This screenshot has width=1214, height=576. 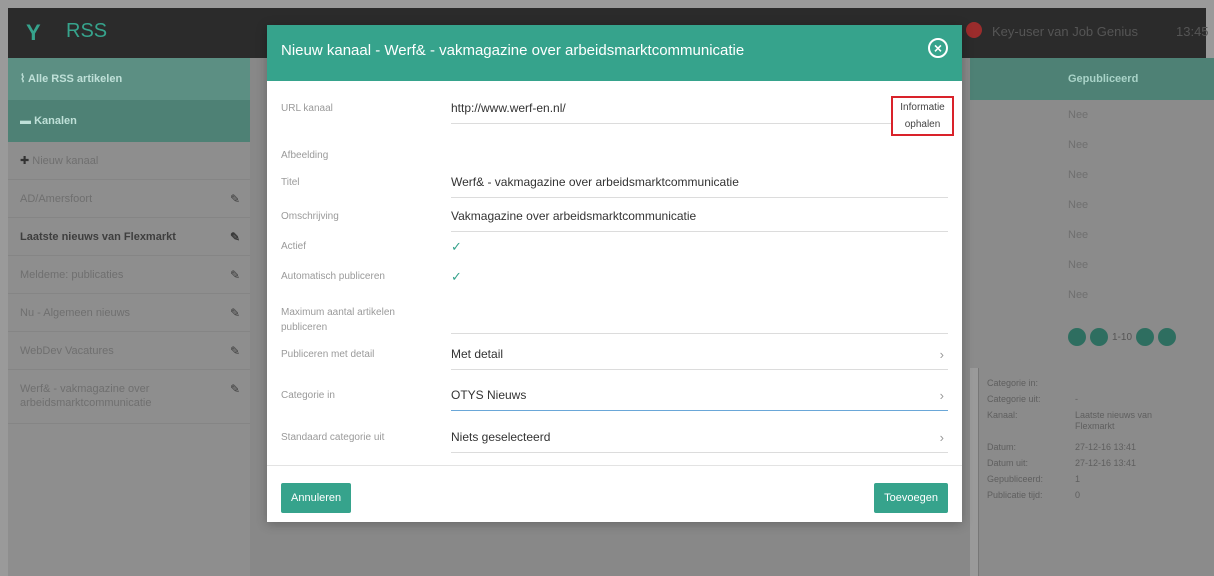 What do you see at coordinates (1078, 479) in the screenshot?
I see `detail-value: 1` at bounding box center [1078, 479].